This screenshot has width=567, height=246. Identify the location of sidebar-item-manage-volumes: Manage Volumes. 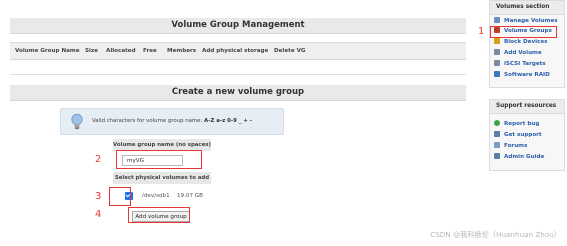
(526, 21).